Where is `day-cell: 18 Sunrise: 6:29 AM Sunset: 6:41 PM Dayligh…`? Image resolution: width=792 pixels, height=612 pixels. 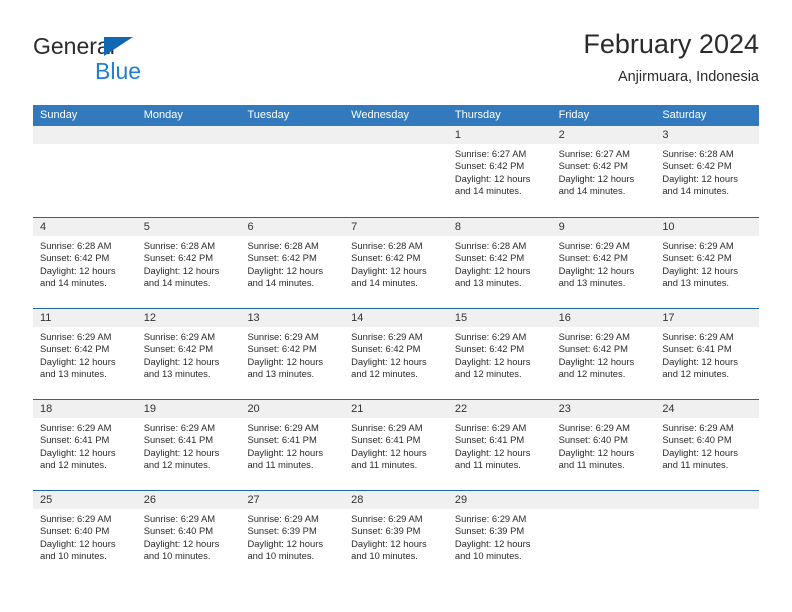 day-cell: 18 Sunrise: 6:29 AM Sunset: 6:41 PM Dayligh… is located at coordinates (85, 445).